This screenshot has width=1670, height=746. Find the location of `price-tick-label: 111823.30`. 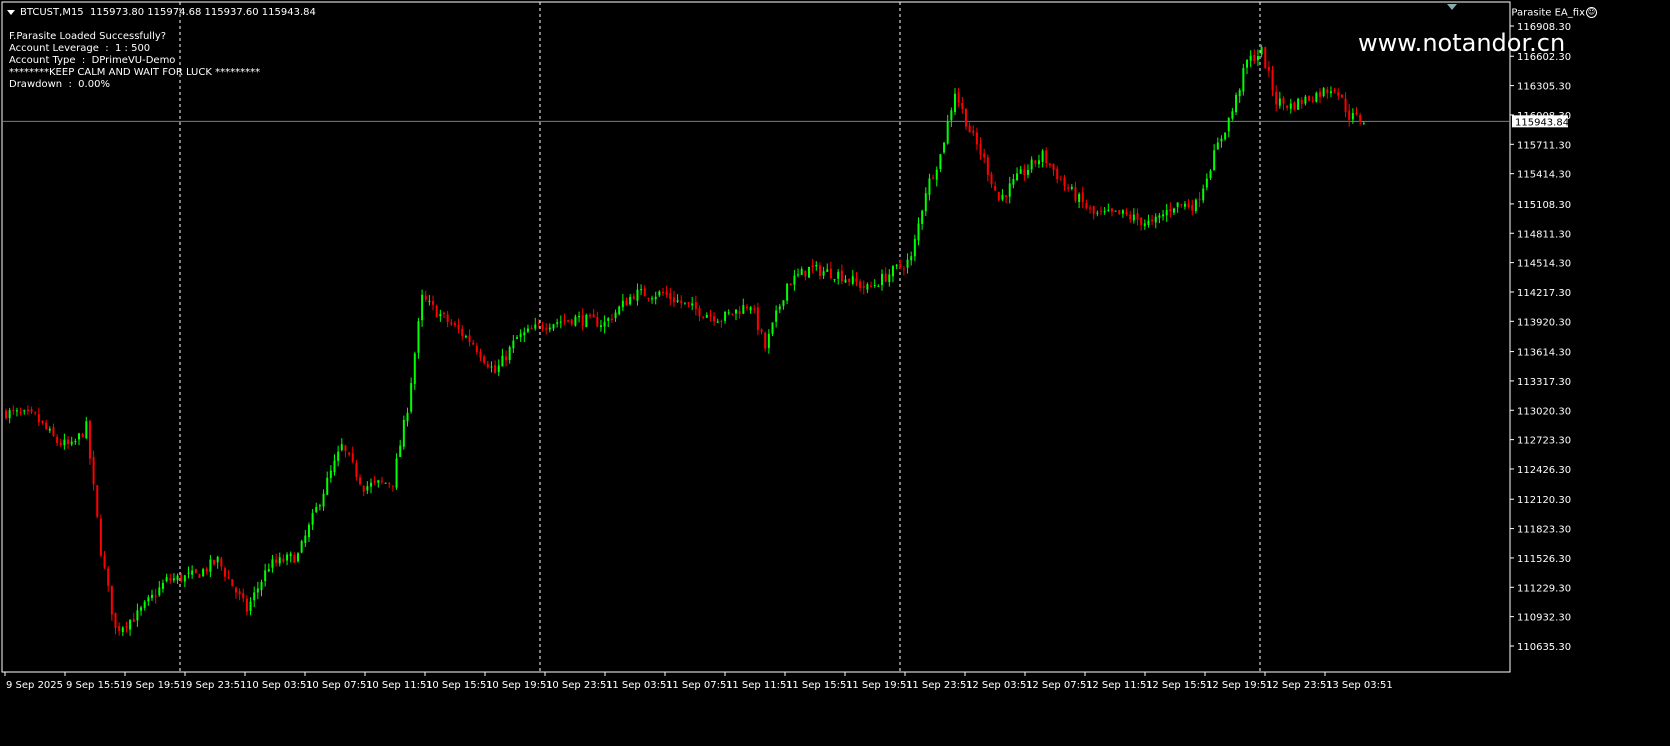

price-tick-label: 111823.30 is located at coordinates (1544, 530).